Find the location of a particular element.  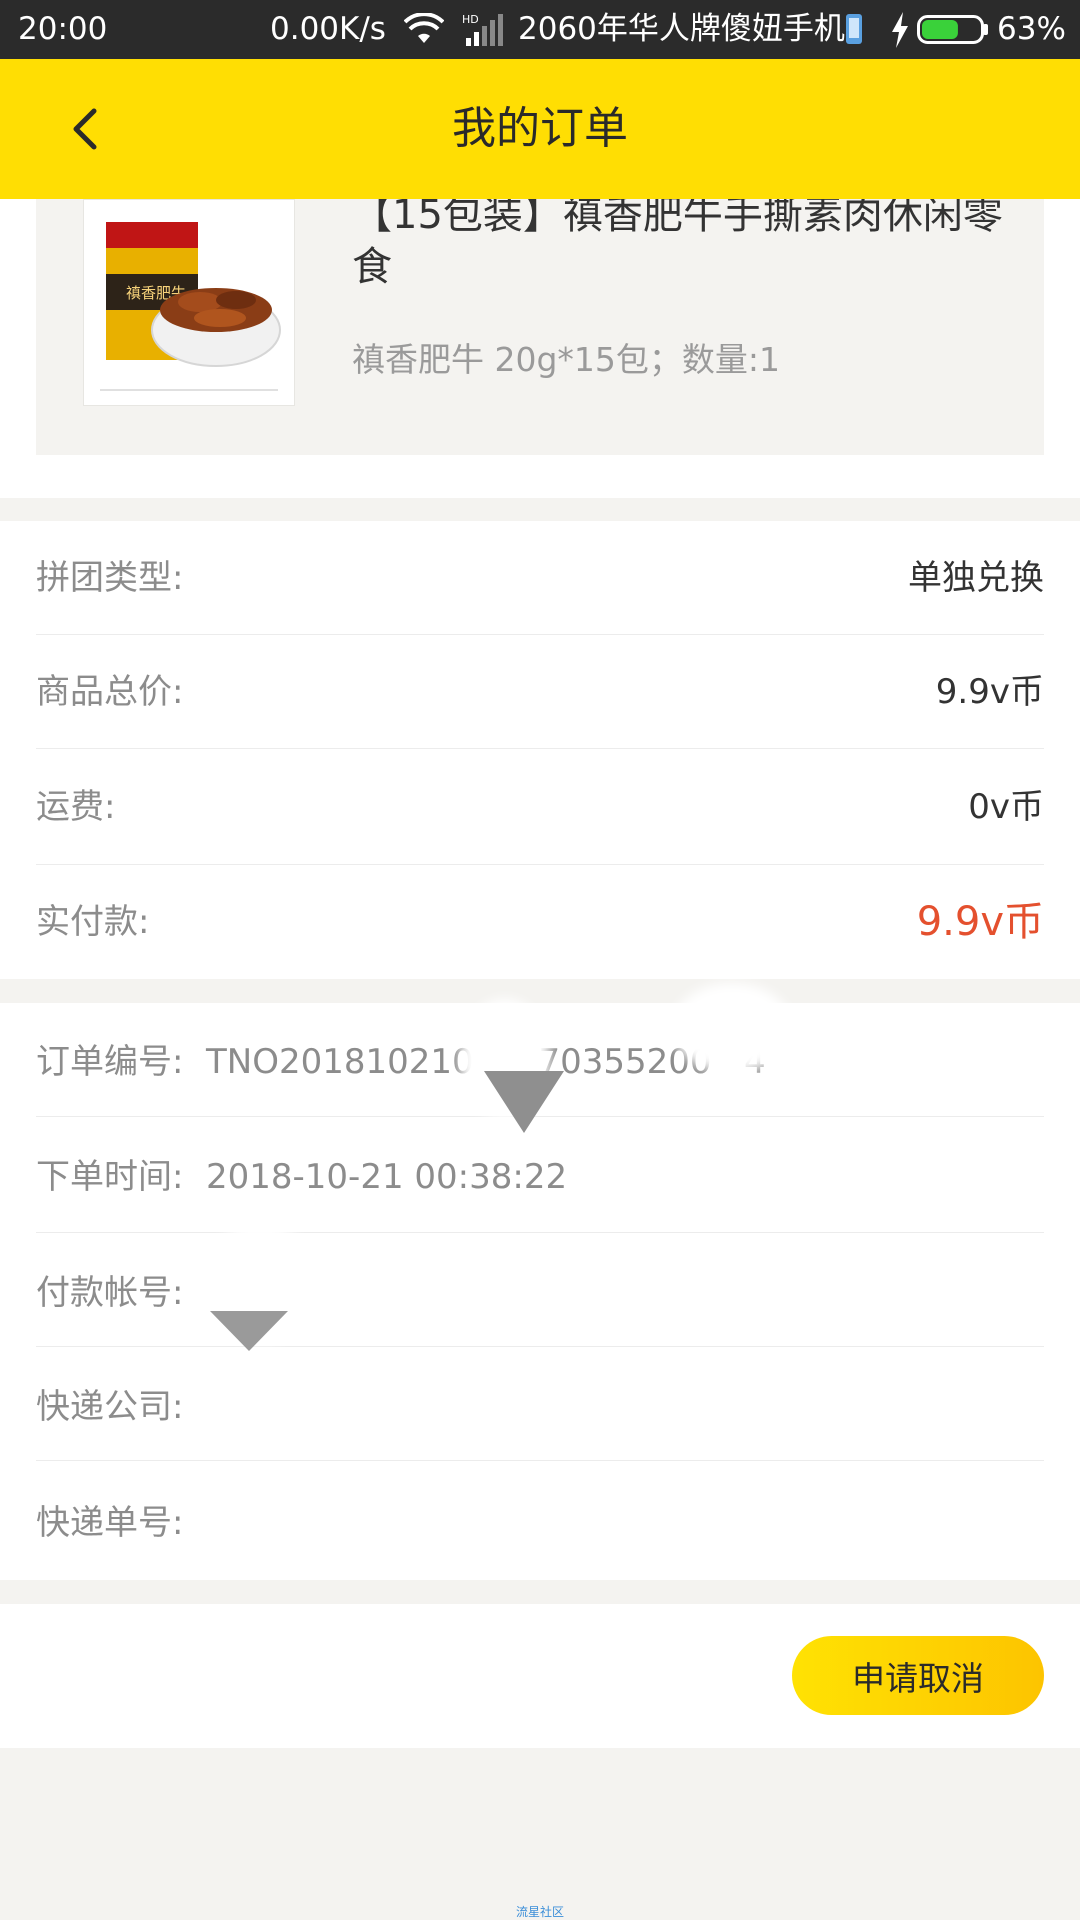

product-image: 禛香肥牛 is located at coordinates (189, 302).